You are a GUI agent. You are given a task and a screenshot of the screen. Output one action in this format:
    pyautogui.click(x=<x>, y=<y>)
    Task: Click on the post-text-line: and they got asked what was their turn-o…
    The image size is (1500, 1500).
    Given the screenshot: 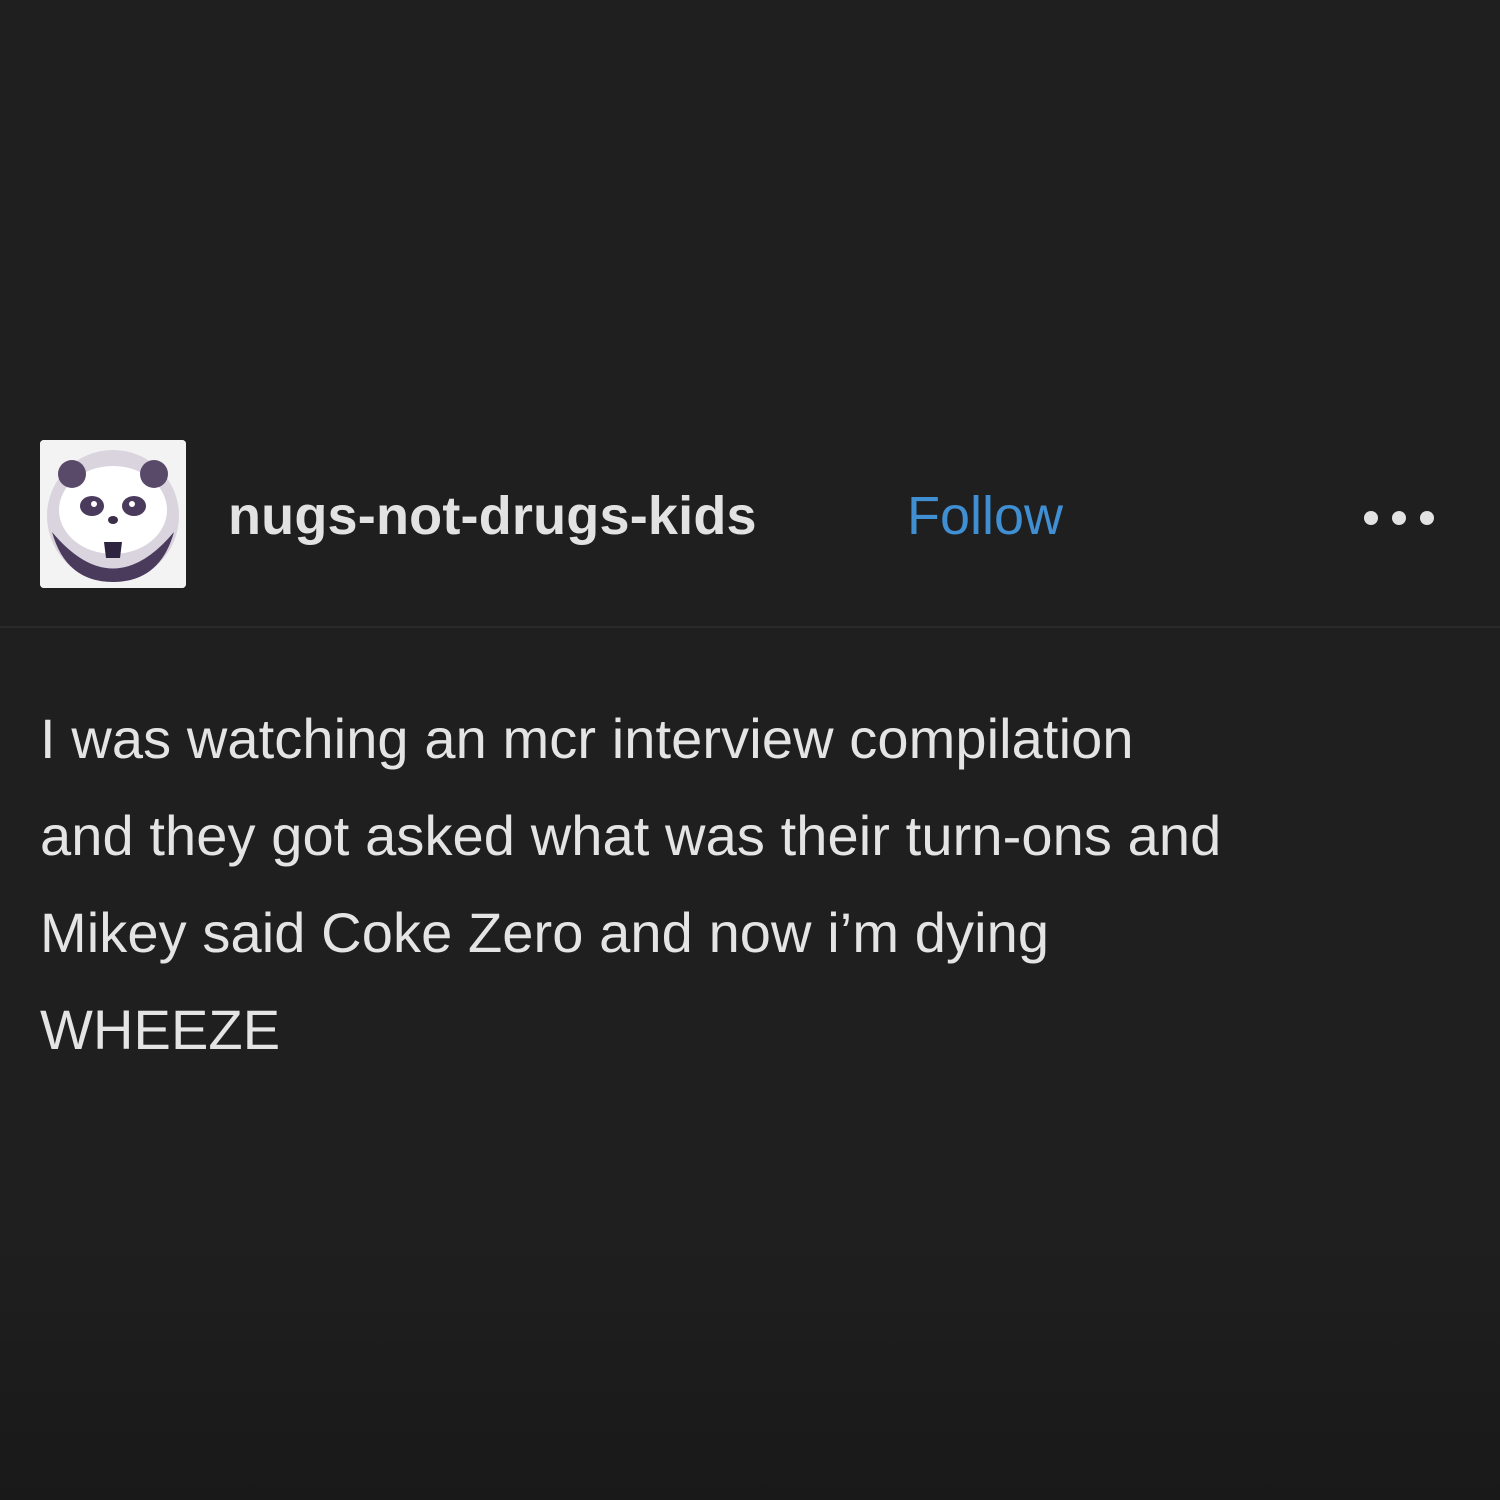 What is the action you would take?
    pyautogui.click(x=631, y=835)
    